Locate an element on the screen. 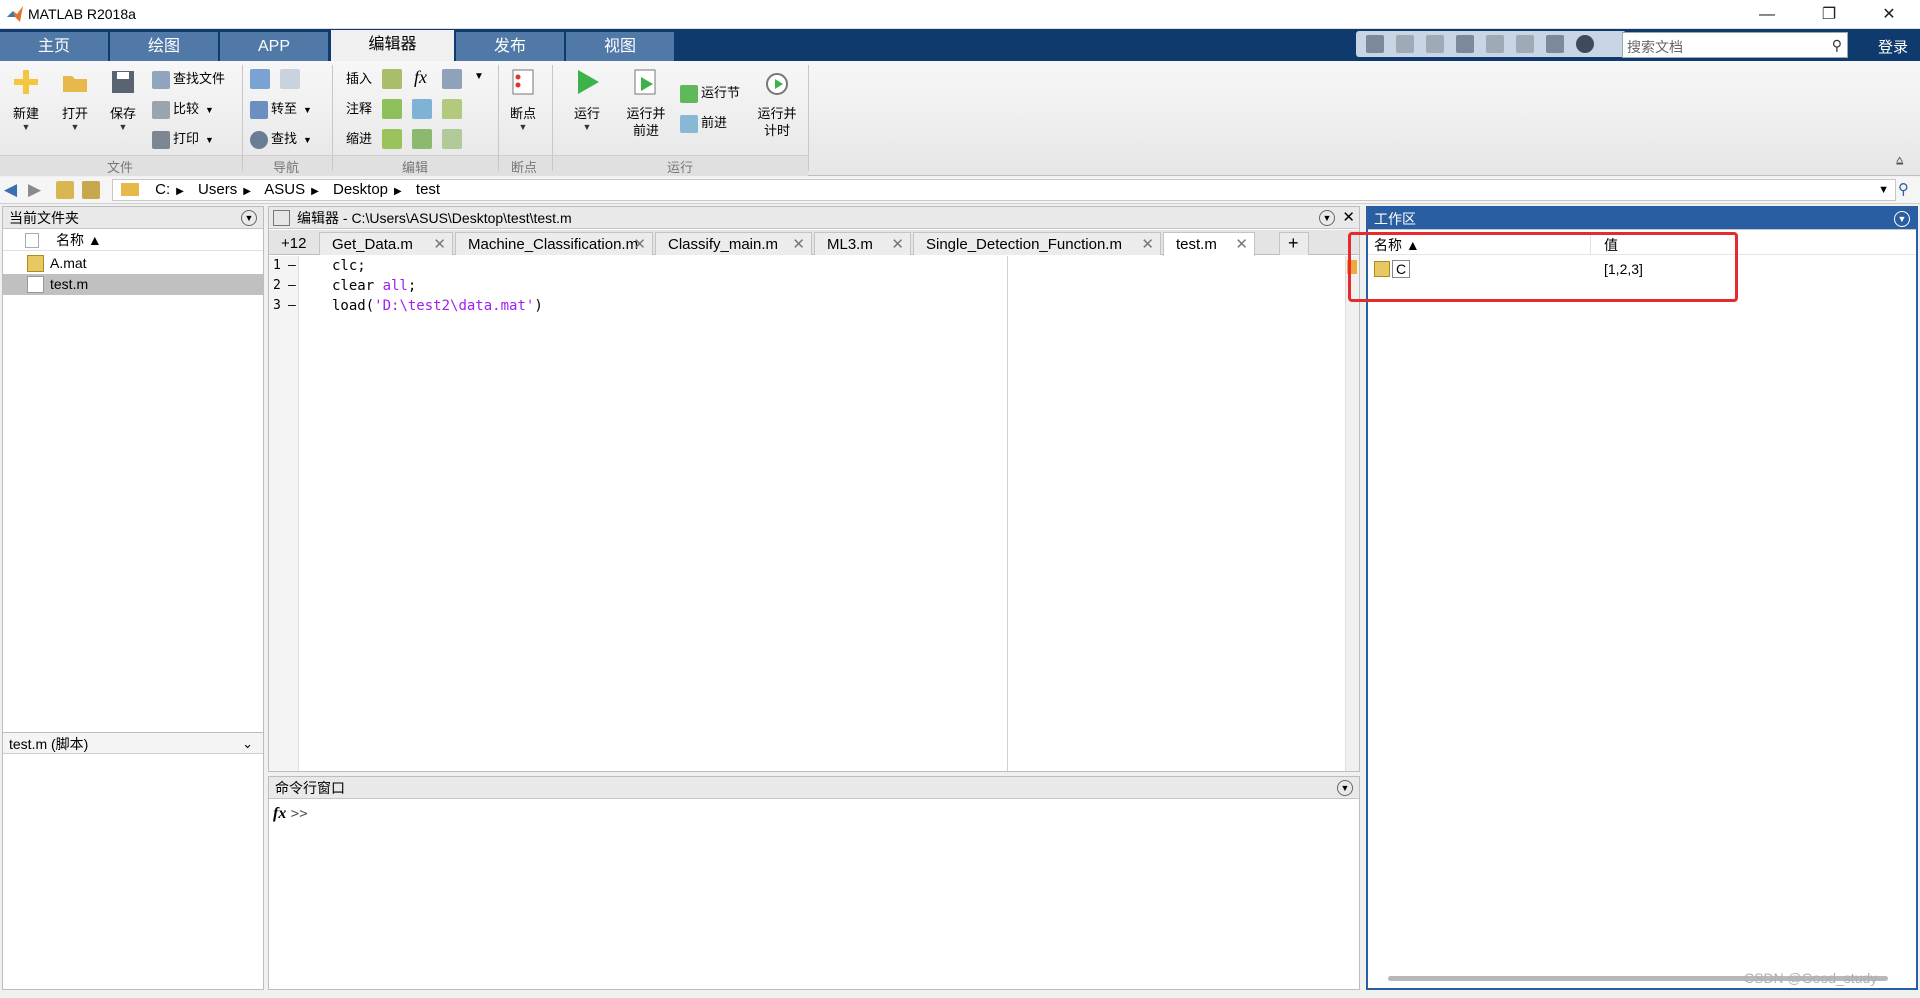 This screenshot has width=1920, height=998. new-tab-button: + is located at coordinates (1294, 243).